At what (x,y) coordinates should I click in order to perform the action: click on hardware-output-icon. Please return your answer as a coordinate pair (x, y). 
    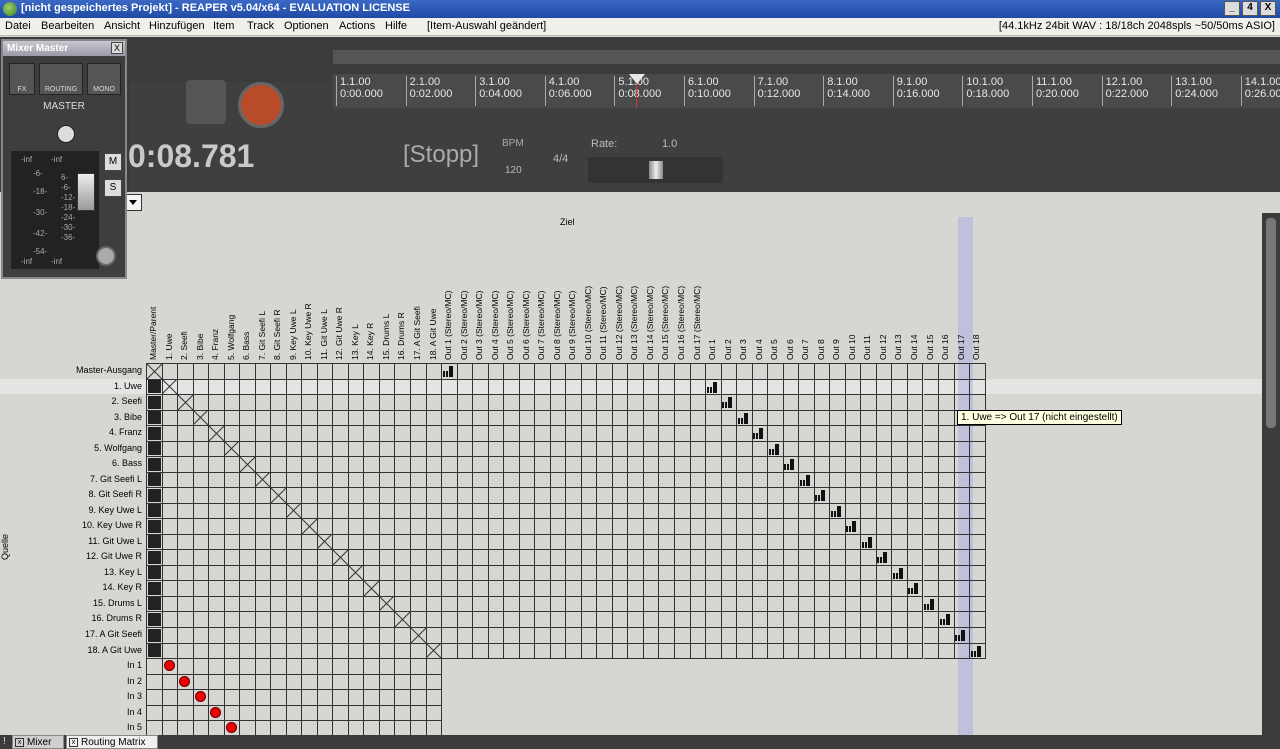
    Looking at the image, I should click on (867, 542).